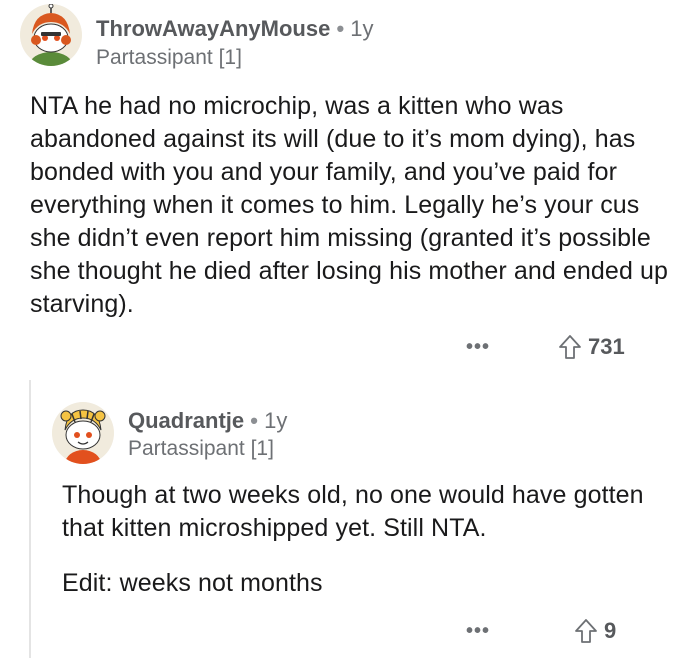 The height and width of the screenshot is (658, 700). Describe the element at coordinates (541, 631) in the screenshot. I see `comment-actions: ••• 9` at that location.